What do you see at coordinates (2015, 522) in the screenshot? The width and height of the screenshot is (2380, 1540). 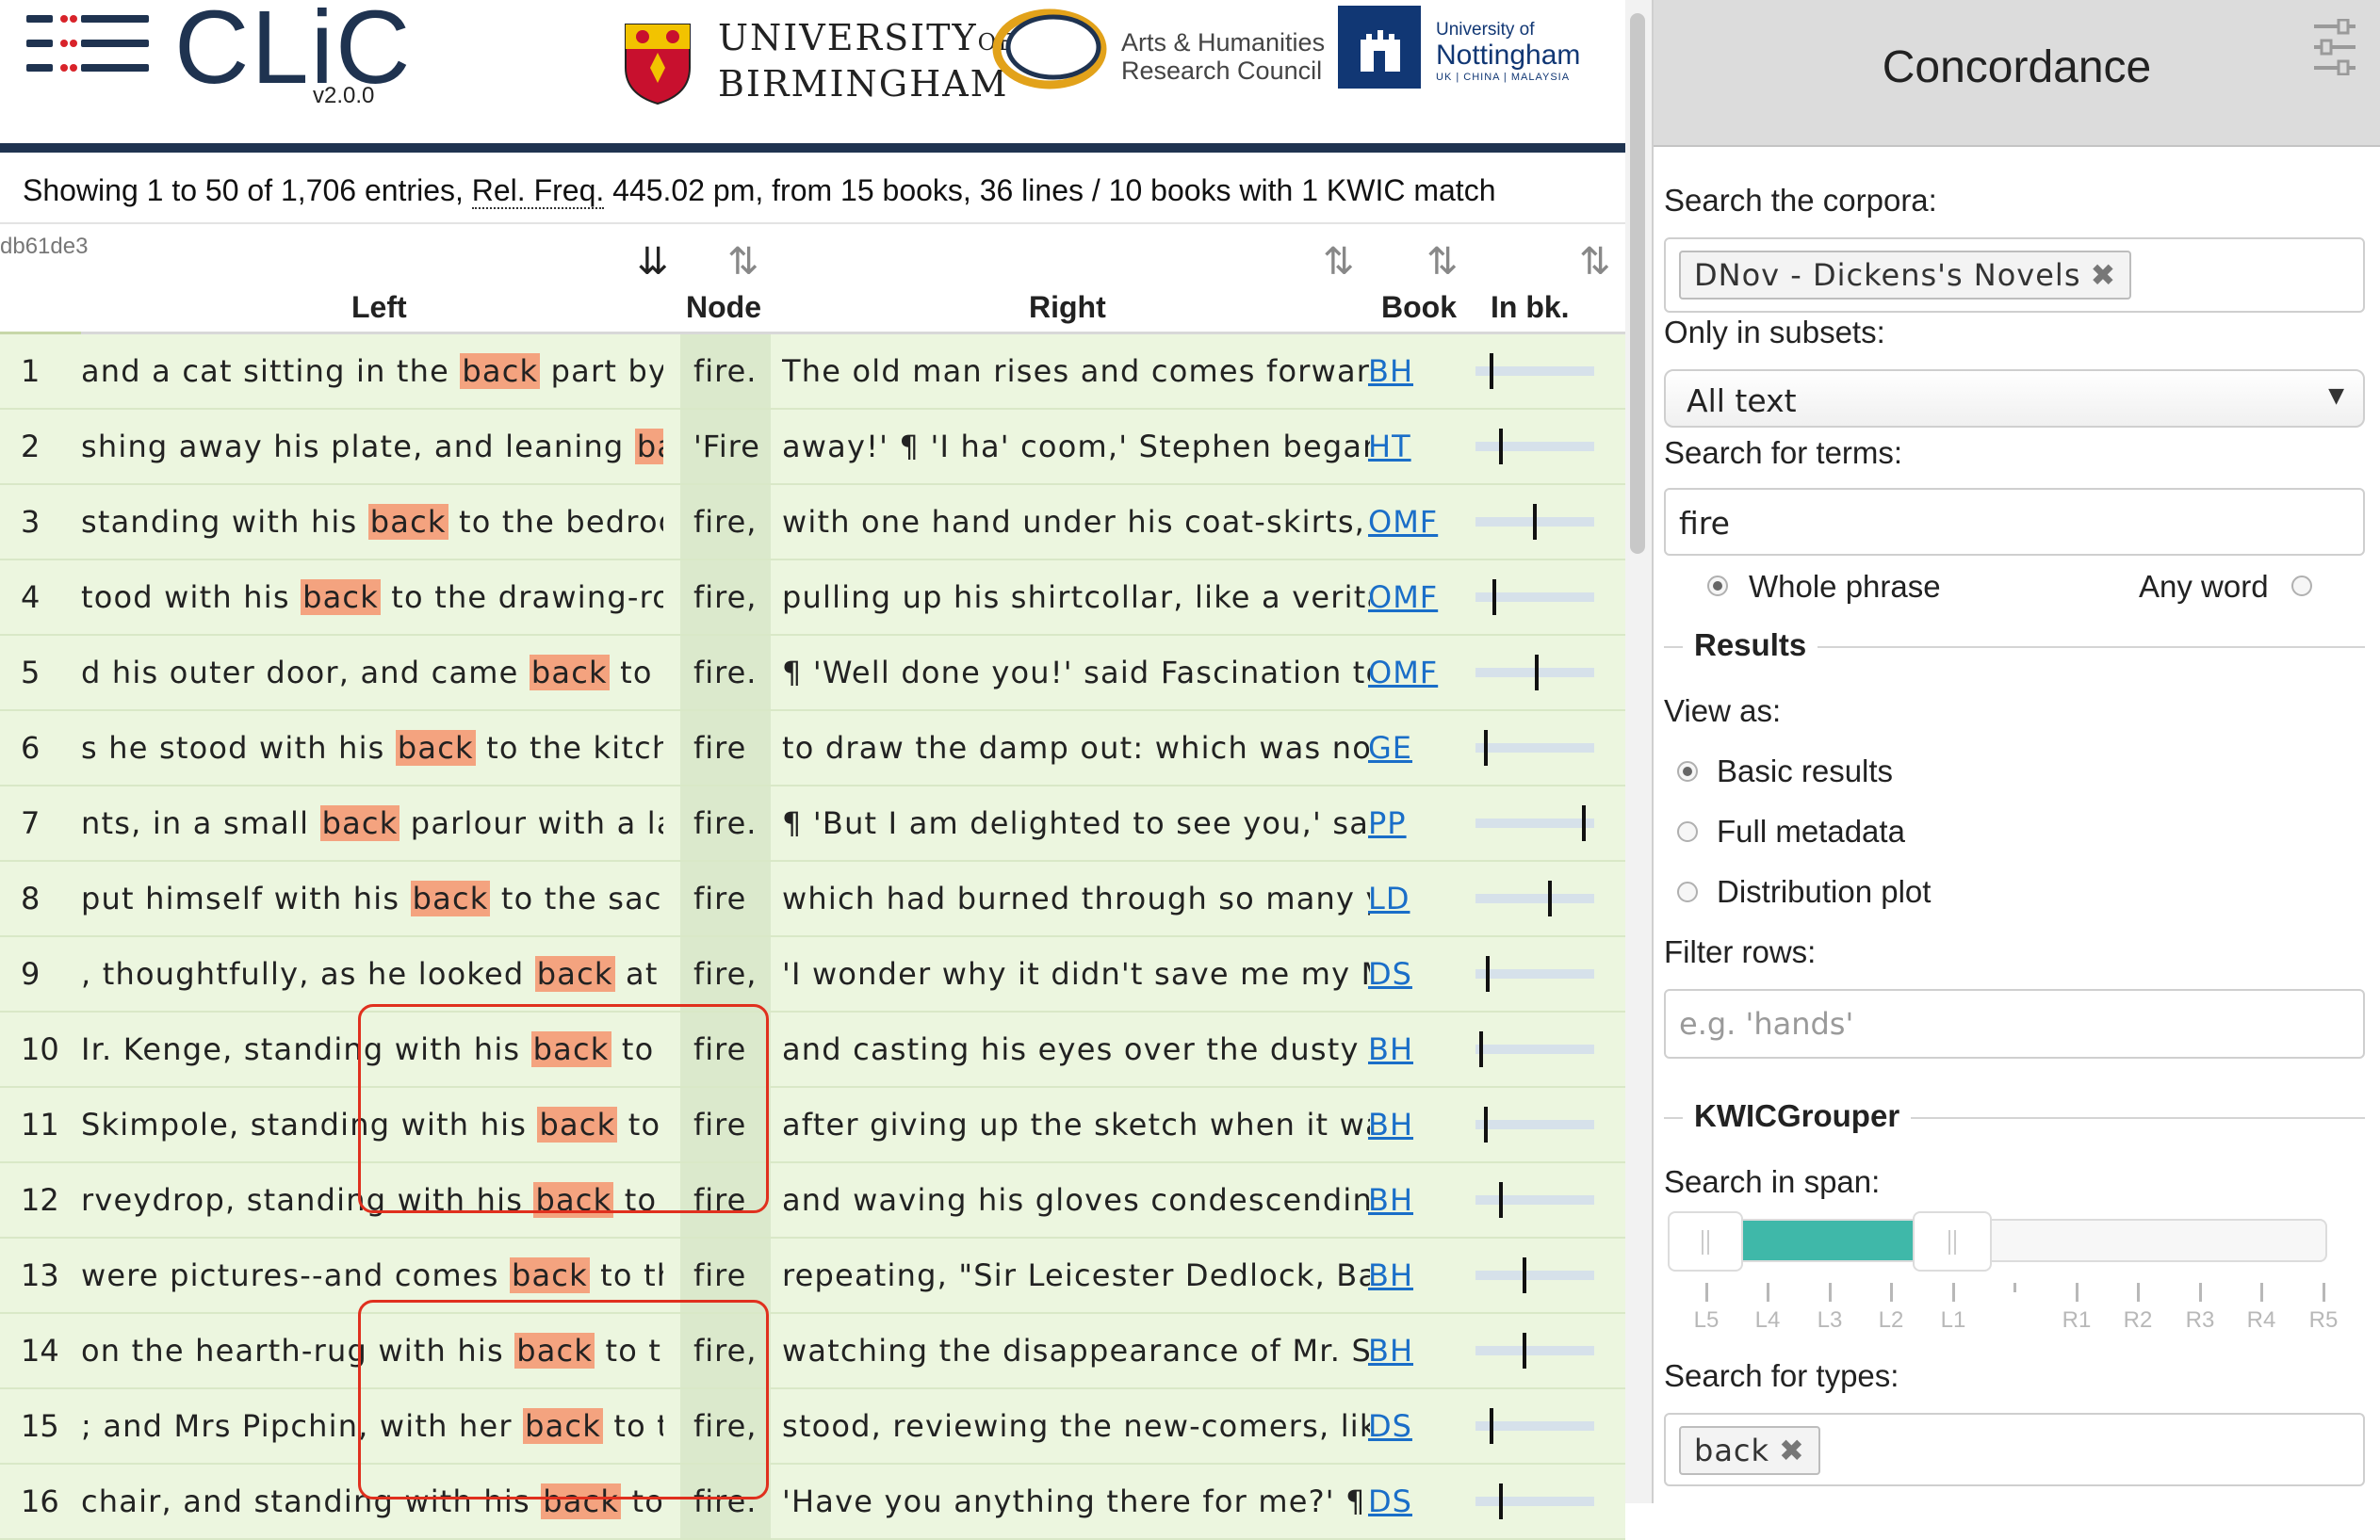 I see `terms-input: fire` at bounding box center [2015, 522].